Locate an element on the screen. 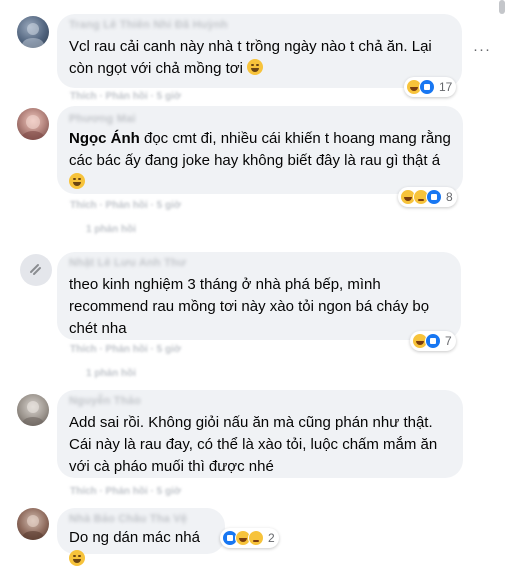 The width and height of the screenshot is (505, 571). reaction-count: 8 is located at coordinates (449, 197).